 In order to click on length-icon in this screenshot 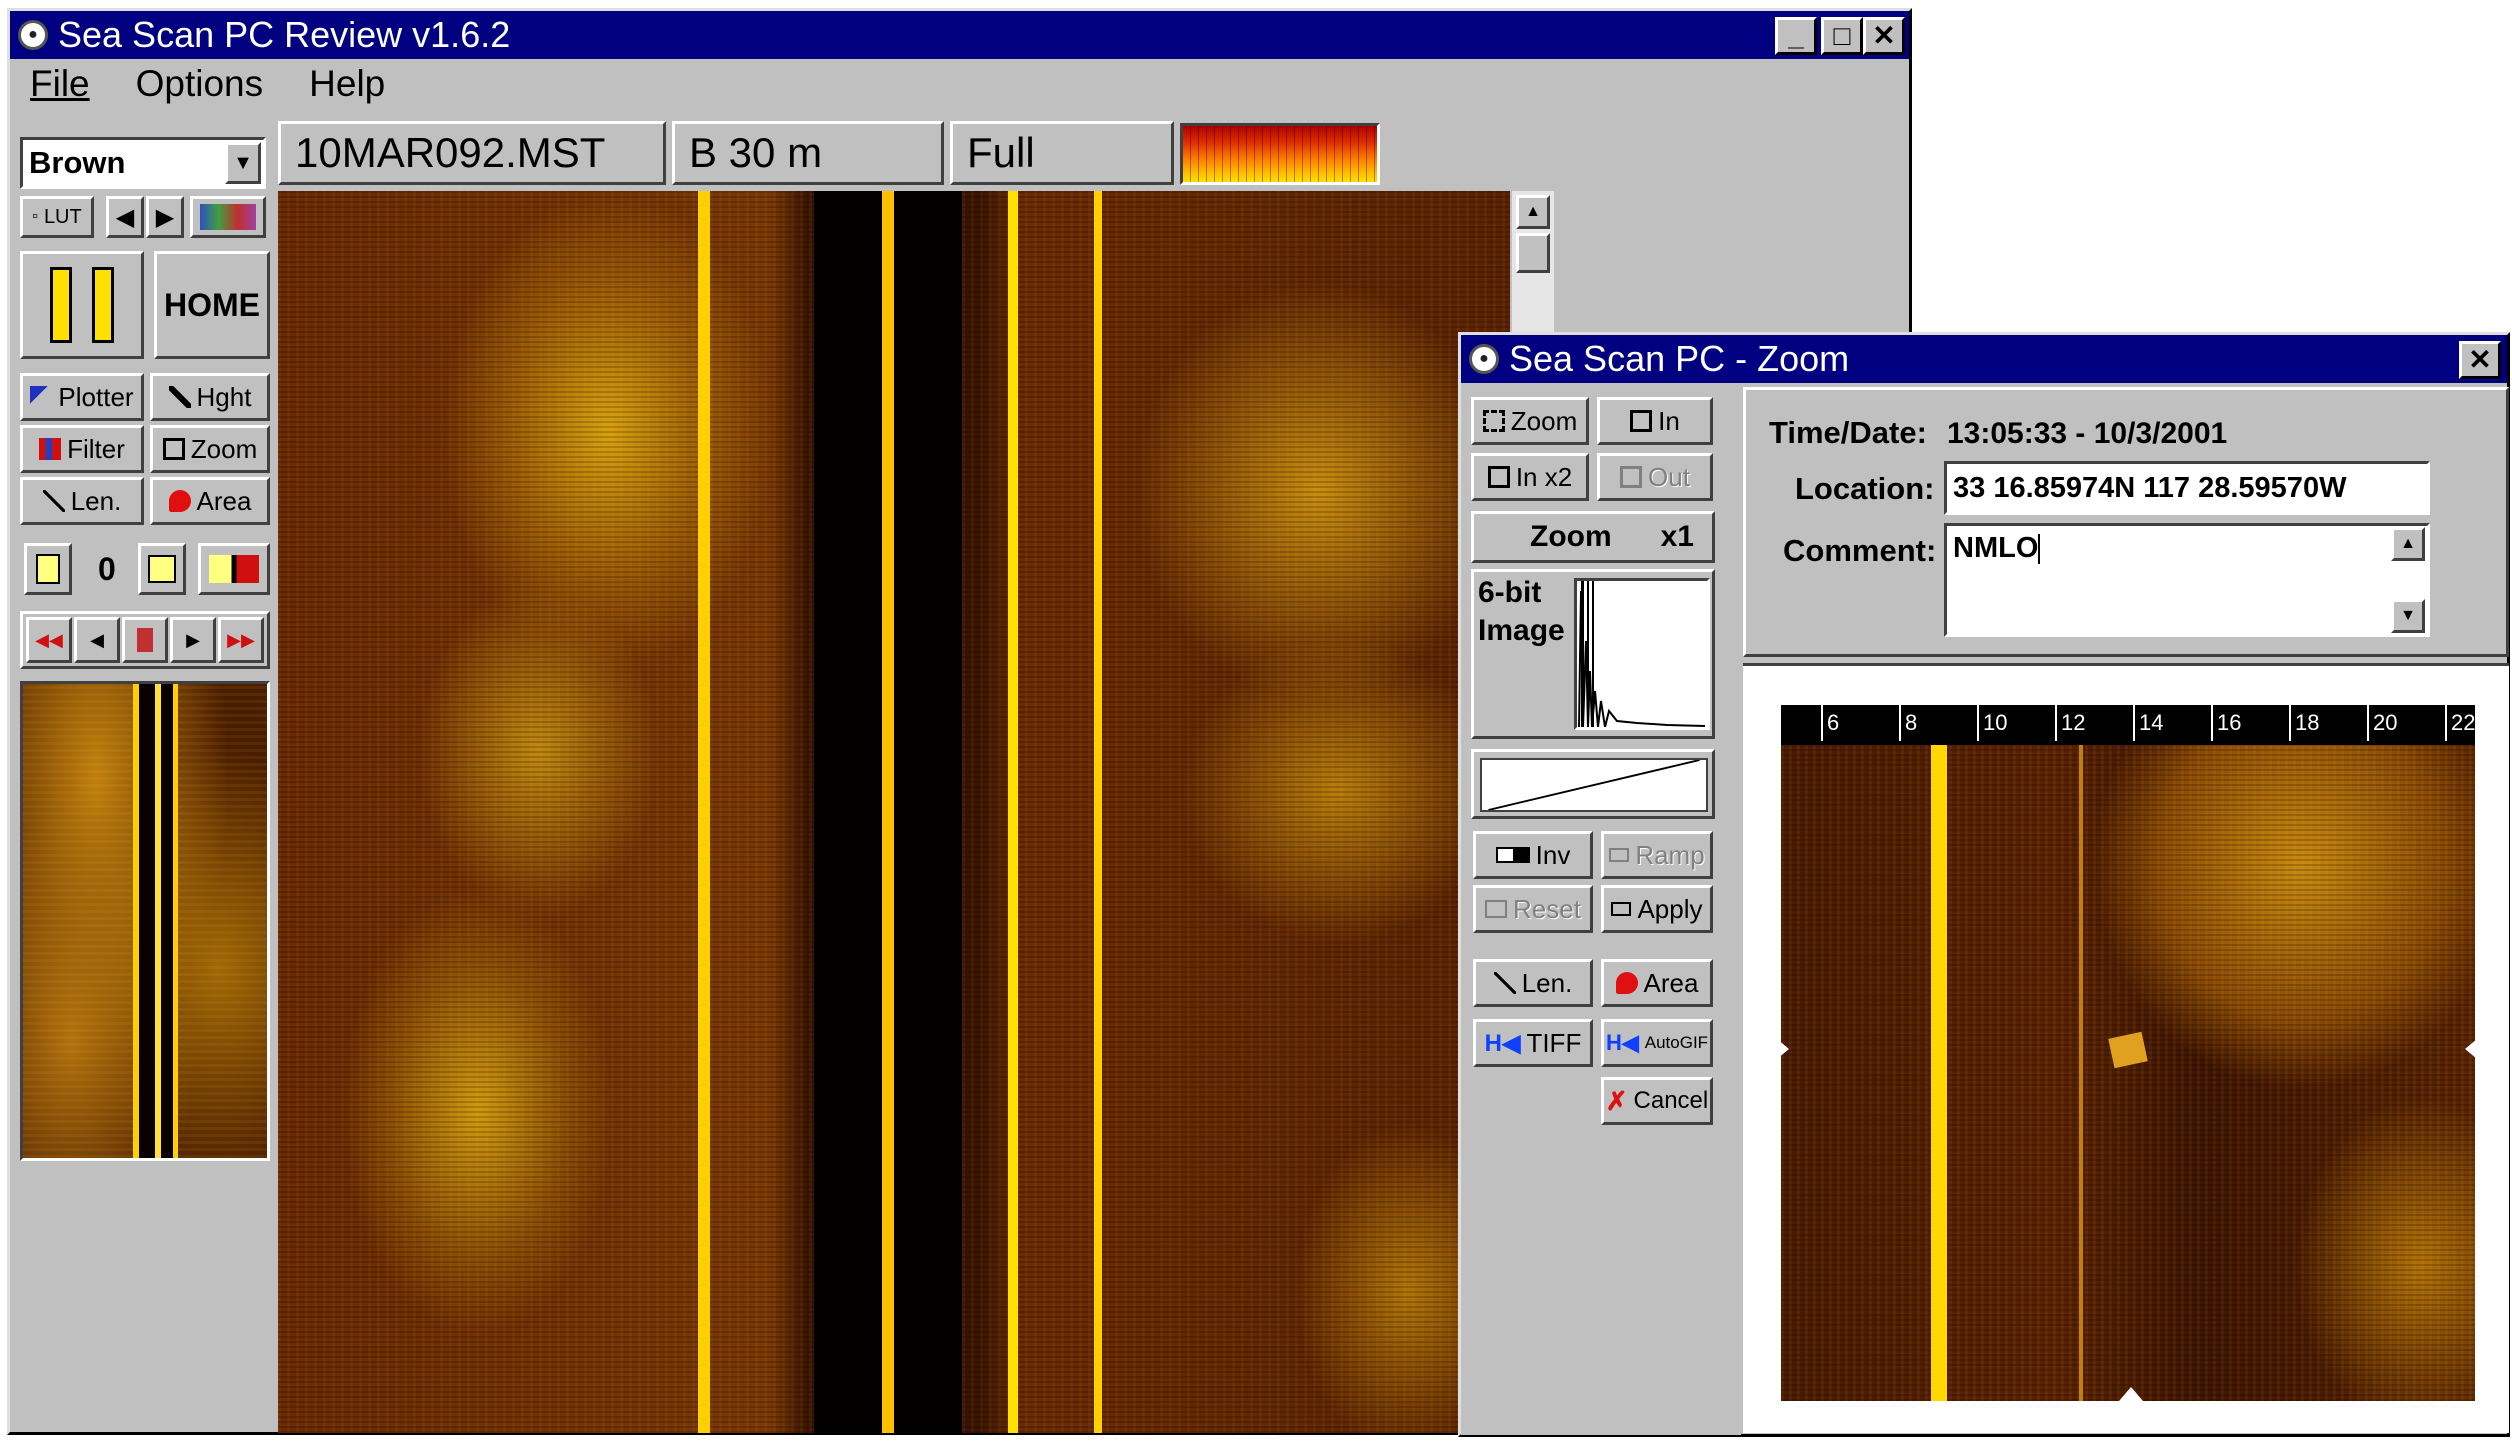, I will do `click(1504, 983)`.